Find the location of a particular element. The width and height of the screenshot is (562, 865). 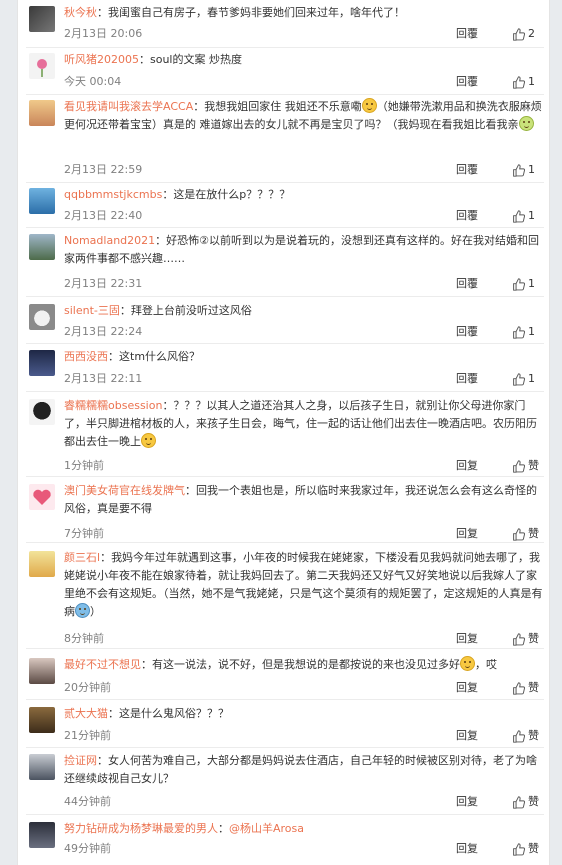

comment-username: 看见我请叫我滚去学ACCA is located at coordinates (128, 106).